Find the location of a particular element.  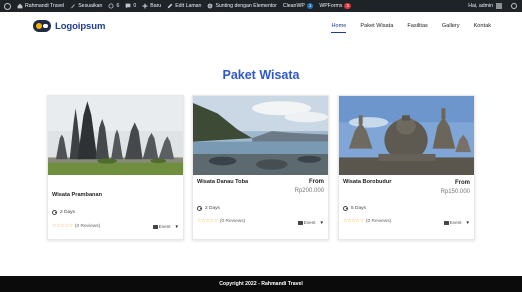

admin-bar-customize: Sesuaikan is located at coordinates (86, 6).